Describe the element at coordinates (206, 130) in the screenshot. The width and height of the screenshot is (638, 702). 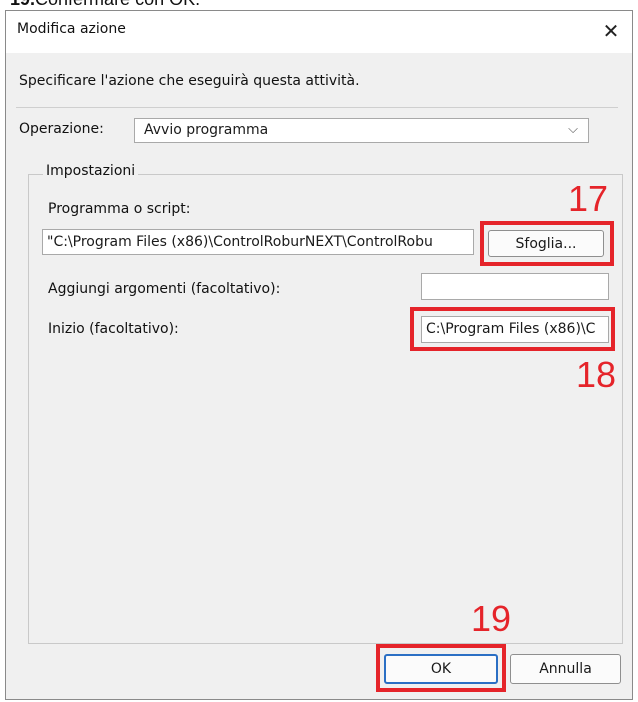
I see `operation-selected-value: Avvio programma` at that location.